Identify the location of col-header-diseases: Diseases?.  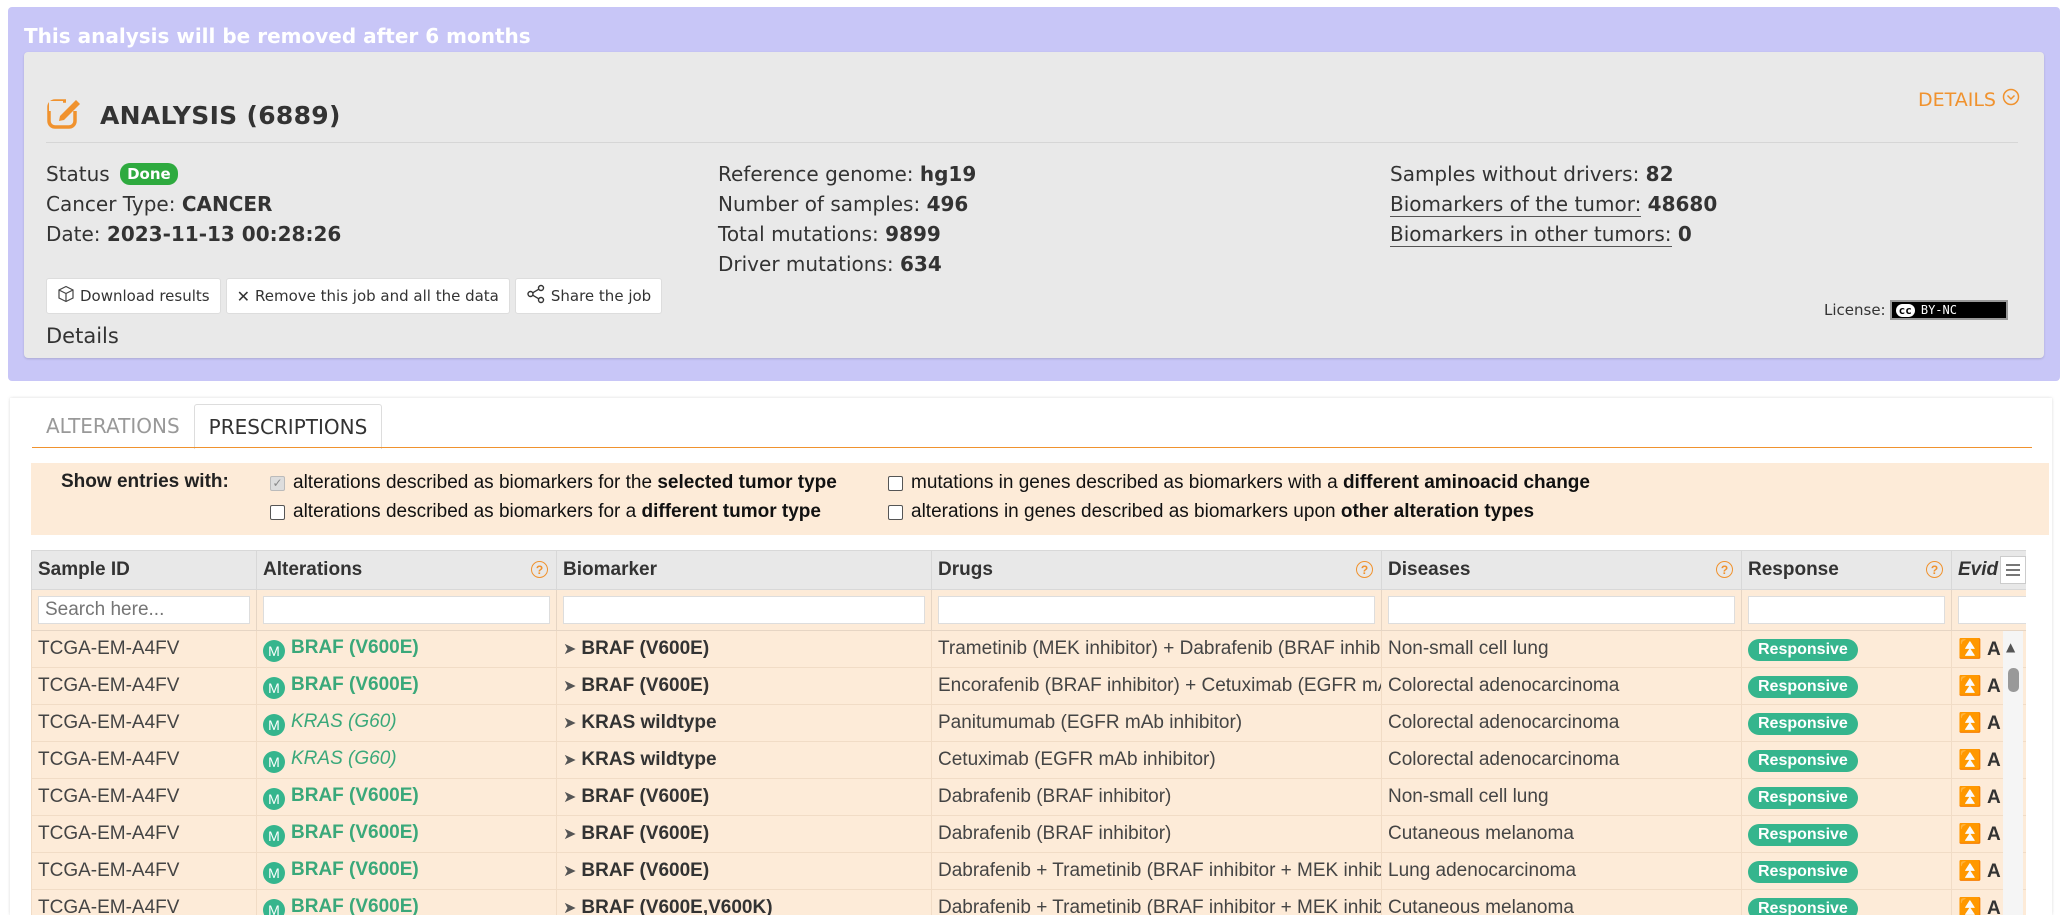
(1561, 570).